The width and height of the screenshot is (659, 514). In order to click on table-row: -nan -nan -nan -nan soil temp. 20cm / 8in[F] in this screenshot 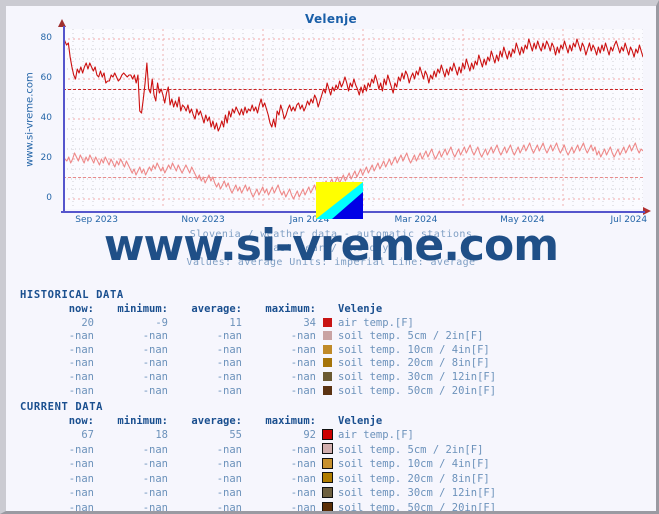, I will do `click(258, 479)`.